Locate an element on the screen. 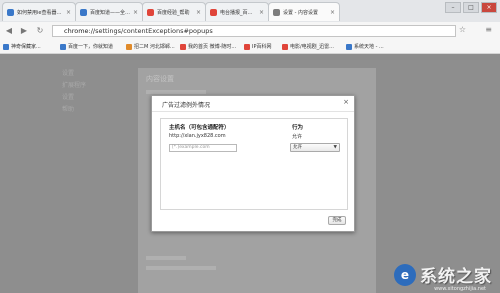 The height and width of the screenshot is (293, 500). bookmark-item: IP百科网 is located at coordinates (258, 46).